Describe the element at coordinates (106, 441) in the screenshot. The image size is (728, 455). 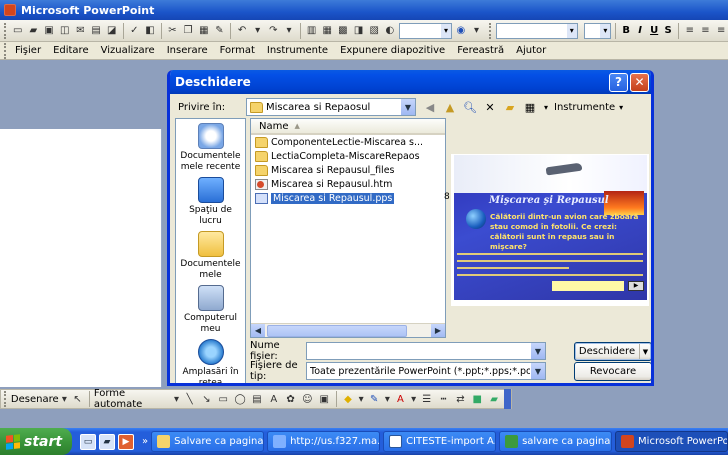
I see `explorer-icon: ▰` at that location.